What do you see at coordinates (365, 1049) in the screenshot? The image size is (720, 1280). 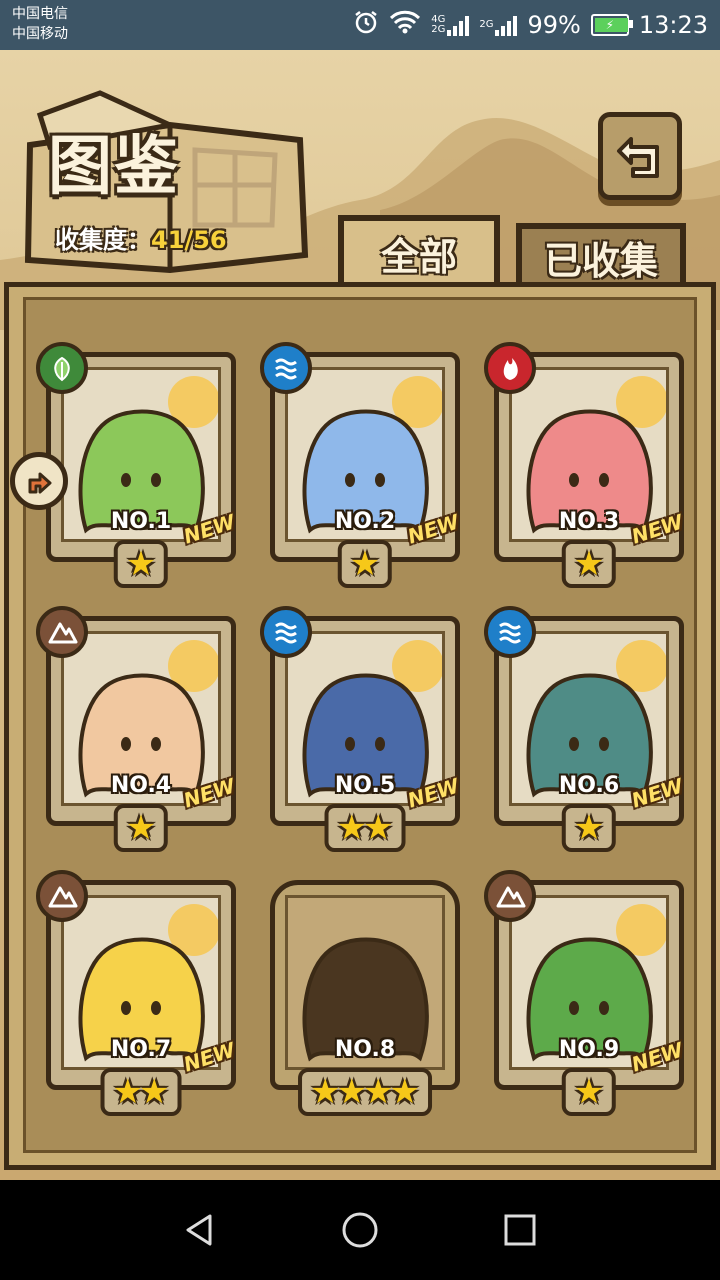 I see `card-number: NO.8` at bounding box center [365, 1049].